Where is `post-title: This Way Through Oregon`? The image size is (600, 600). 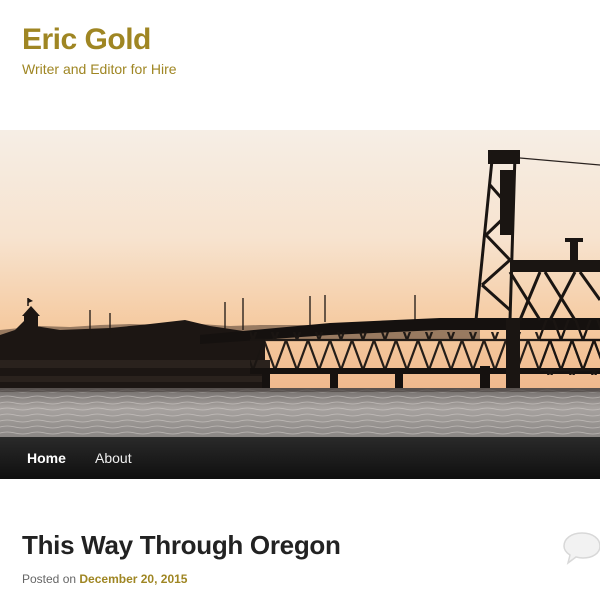
post-title: This Way Through Oregon is located at coordinates (181, 545).